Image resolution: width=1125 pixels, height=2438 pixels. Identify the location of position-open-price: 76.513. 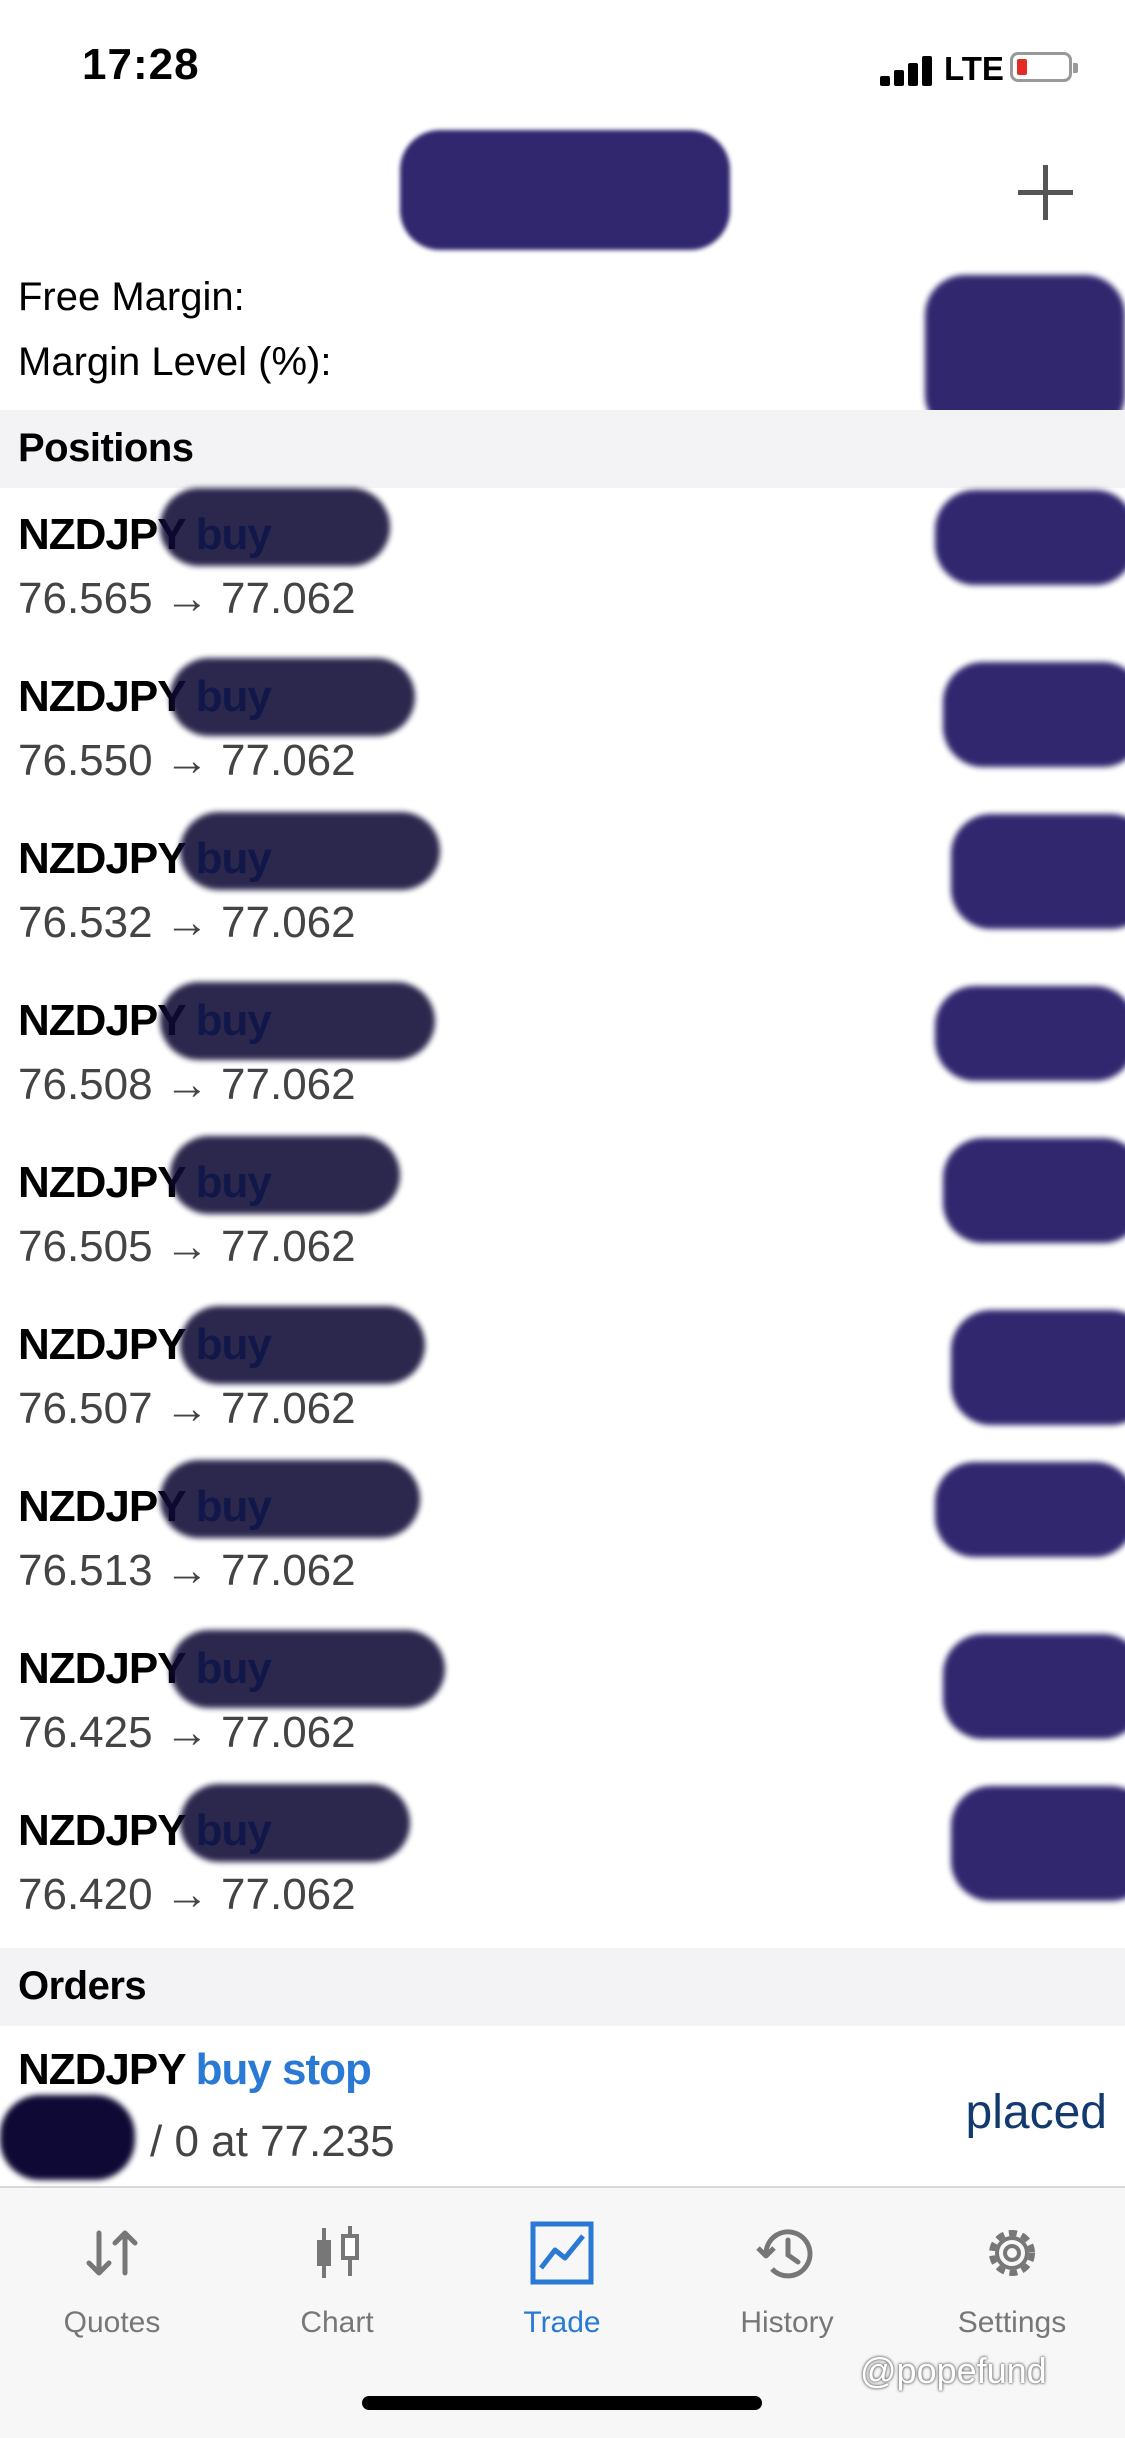
(85, 1570).